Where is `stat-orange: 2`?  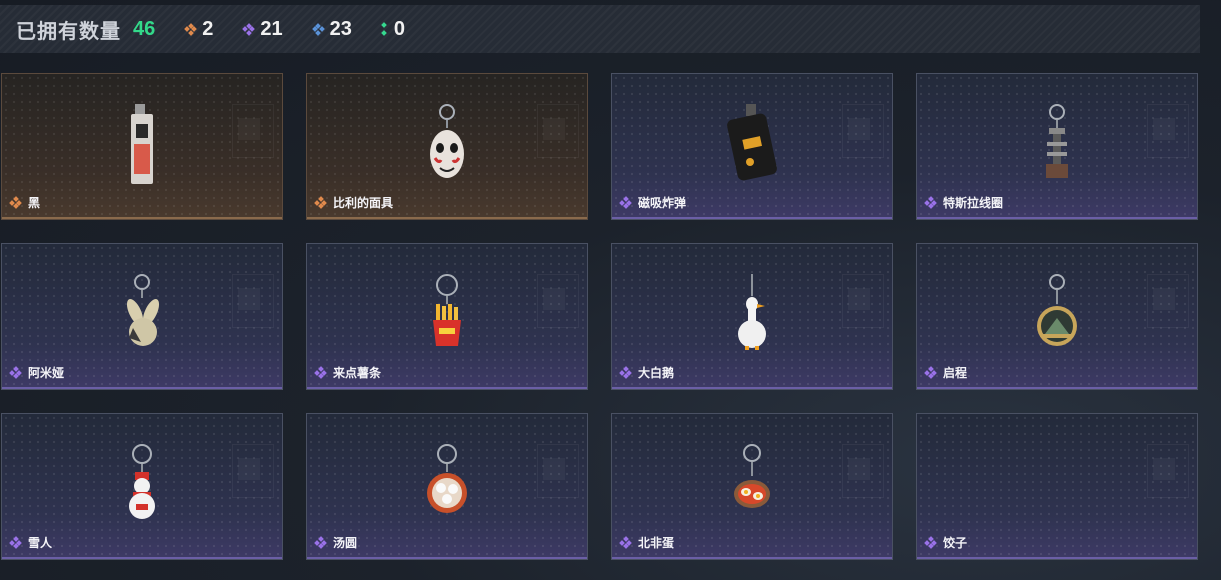
stat-orange: 2 is located at coordinates (199, 29).